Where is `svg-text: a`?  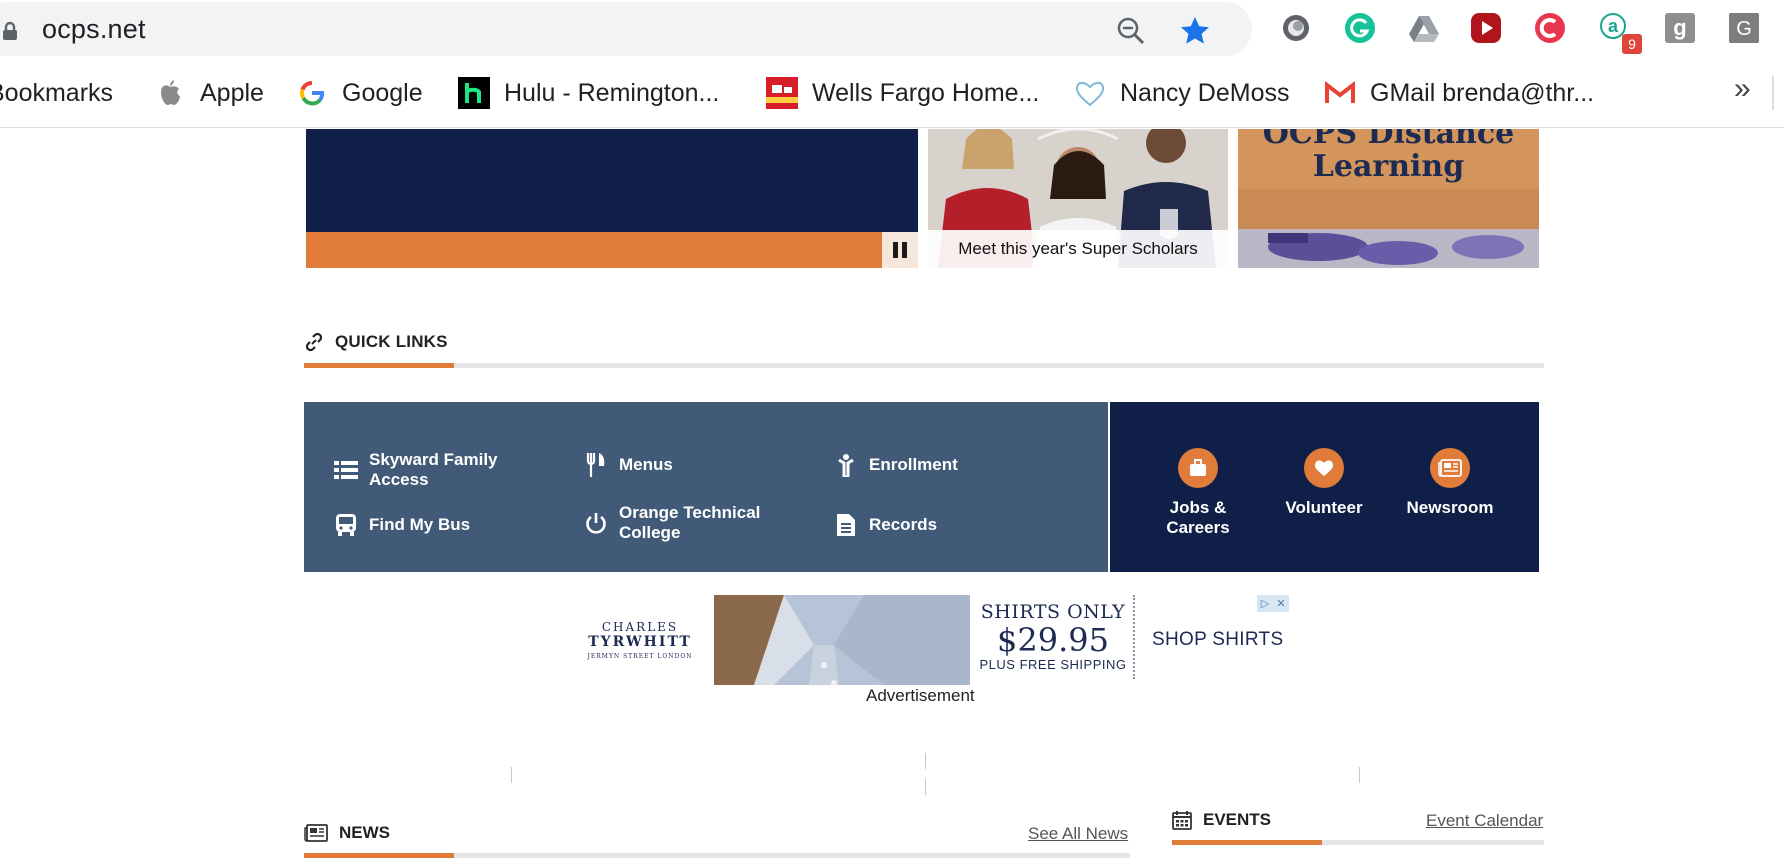
svg-text: a is located at coordinates (1613, 26).